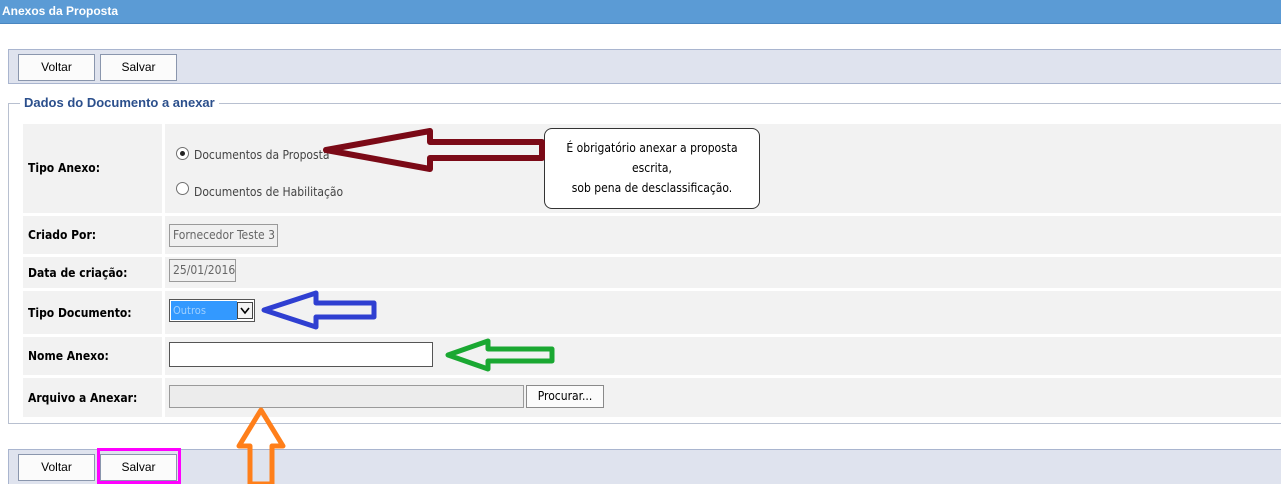  What do you see at coordinates (56, 67) in the screenshot?
I see `voltar-button: Voltar` at bounding box center [56, 67].